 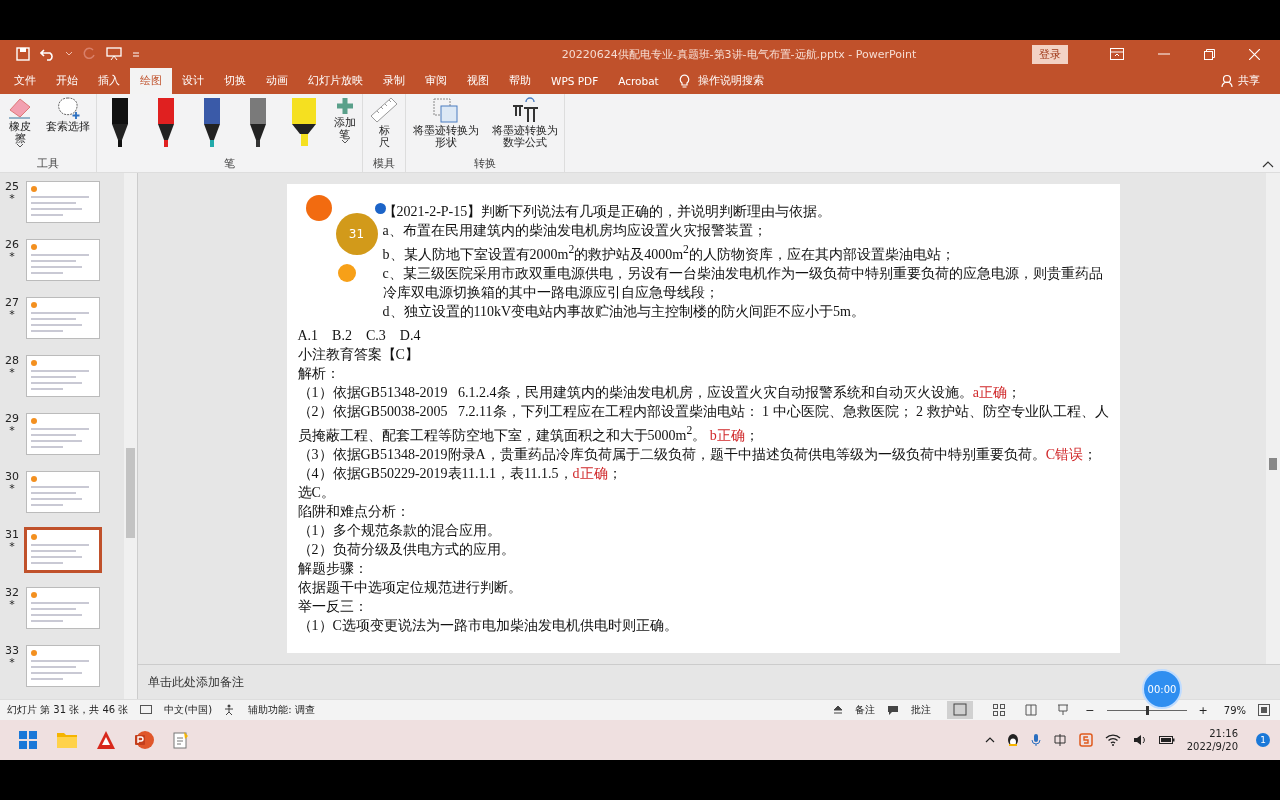 What do you see at coordinates (1050, 54) in the screenshot?
I see `sign-in-button: 登录` at bounding box center [1050, 54].